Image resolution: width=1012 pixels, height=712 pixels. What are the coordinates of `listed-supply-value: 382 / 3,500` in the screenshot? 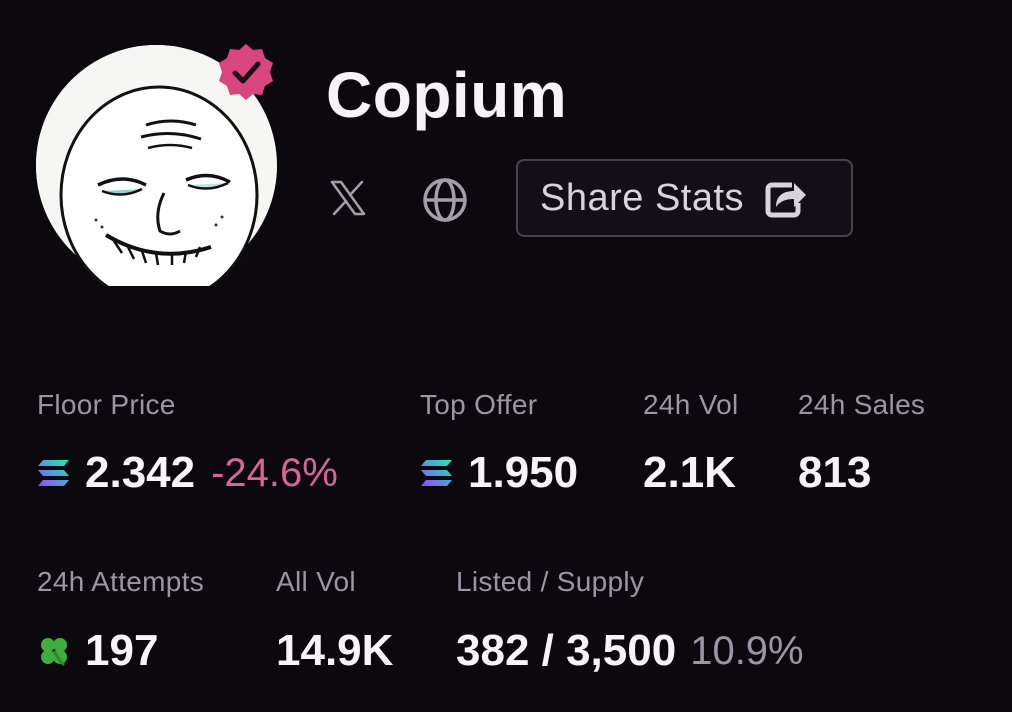 It's located at (566, 650).